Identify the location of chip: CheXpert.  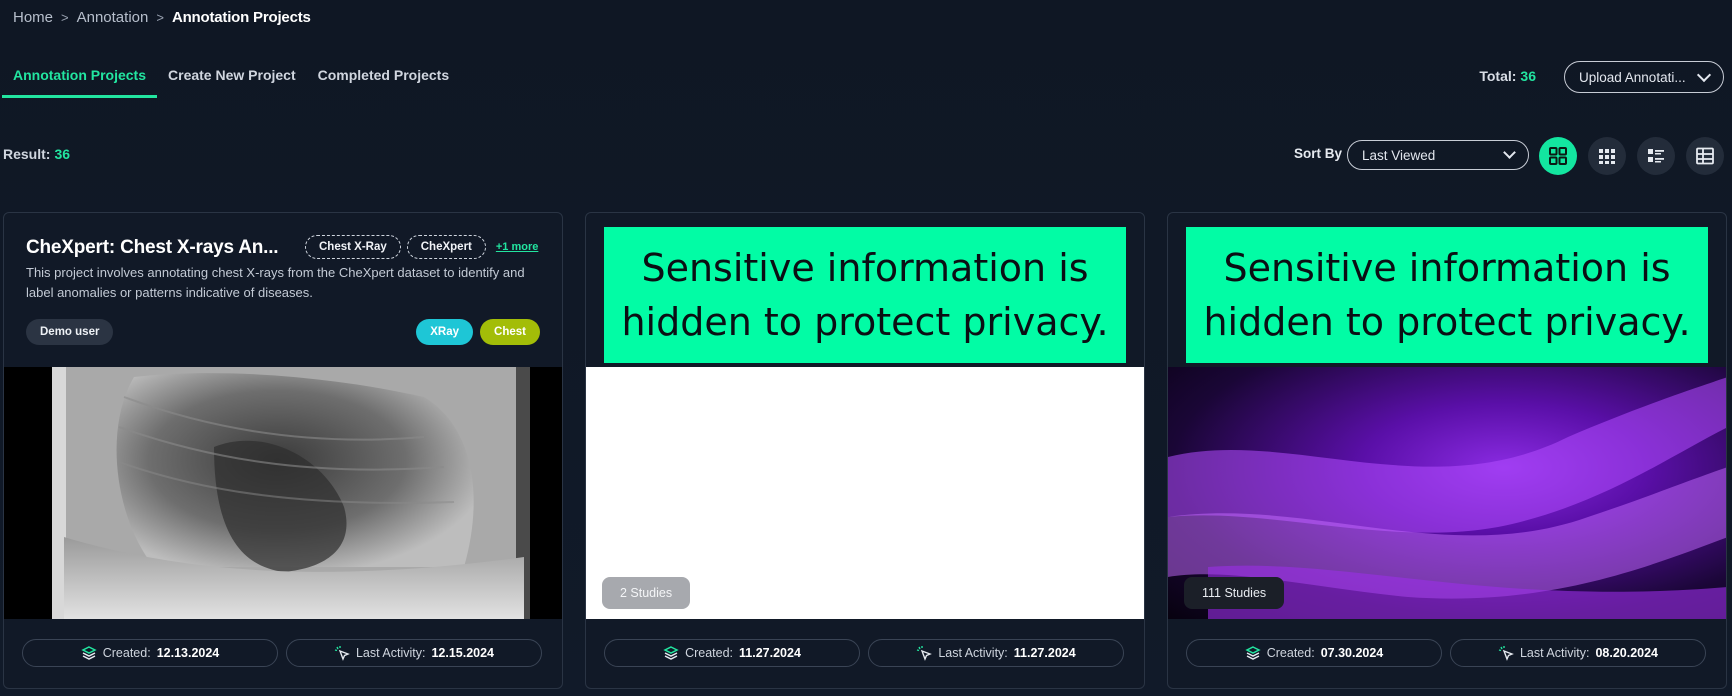
(446, 247).